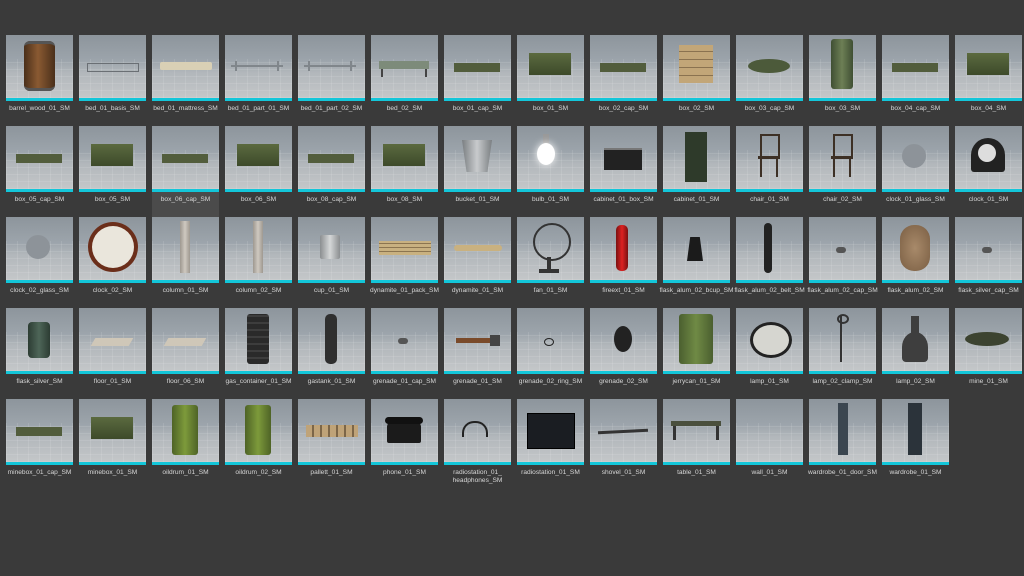  Describe the element at coordinates (185, 339) in the screenshot. I see `floor-tile-icon` at that location.